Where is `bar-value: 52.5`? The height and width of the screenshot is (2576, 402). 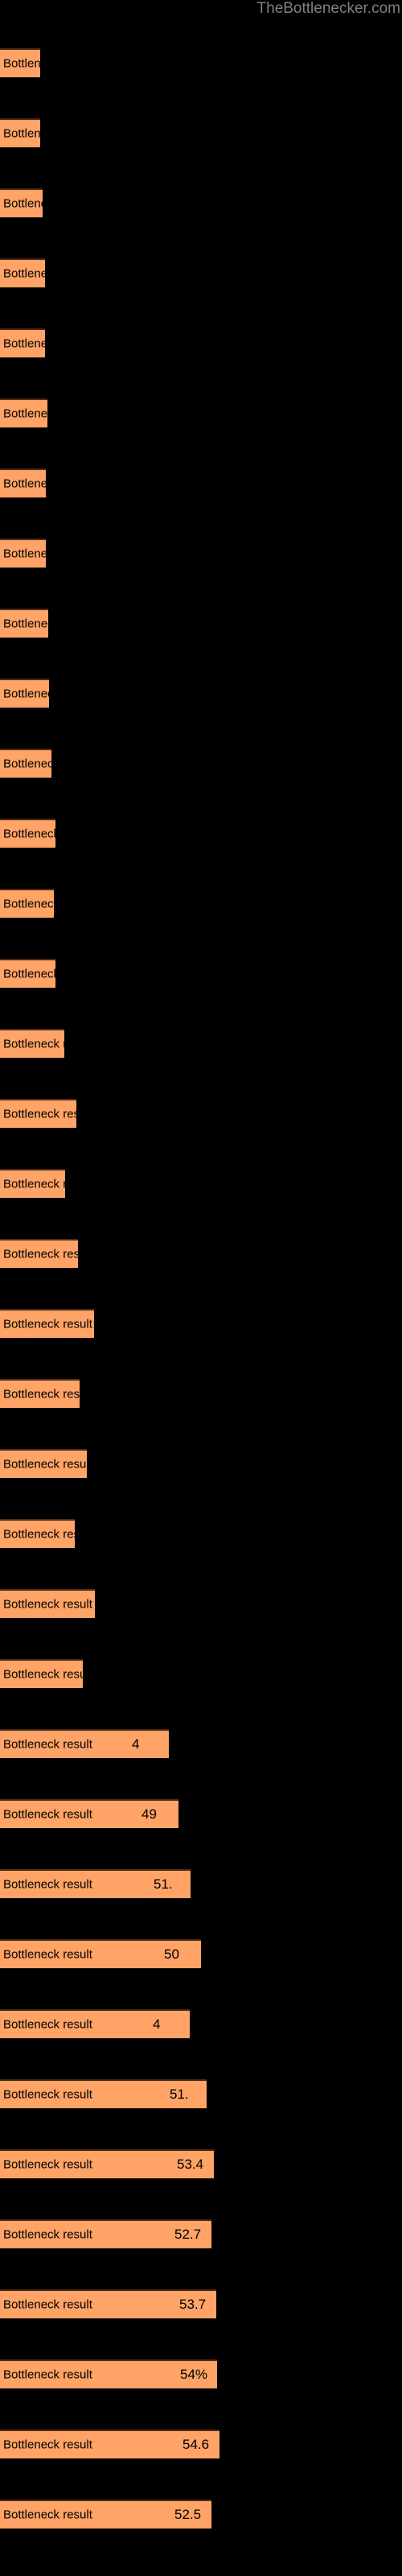 bar-value: 52.5 is located at coordinates (188, 2514).